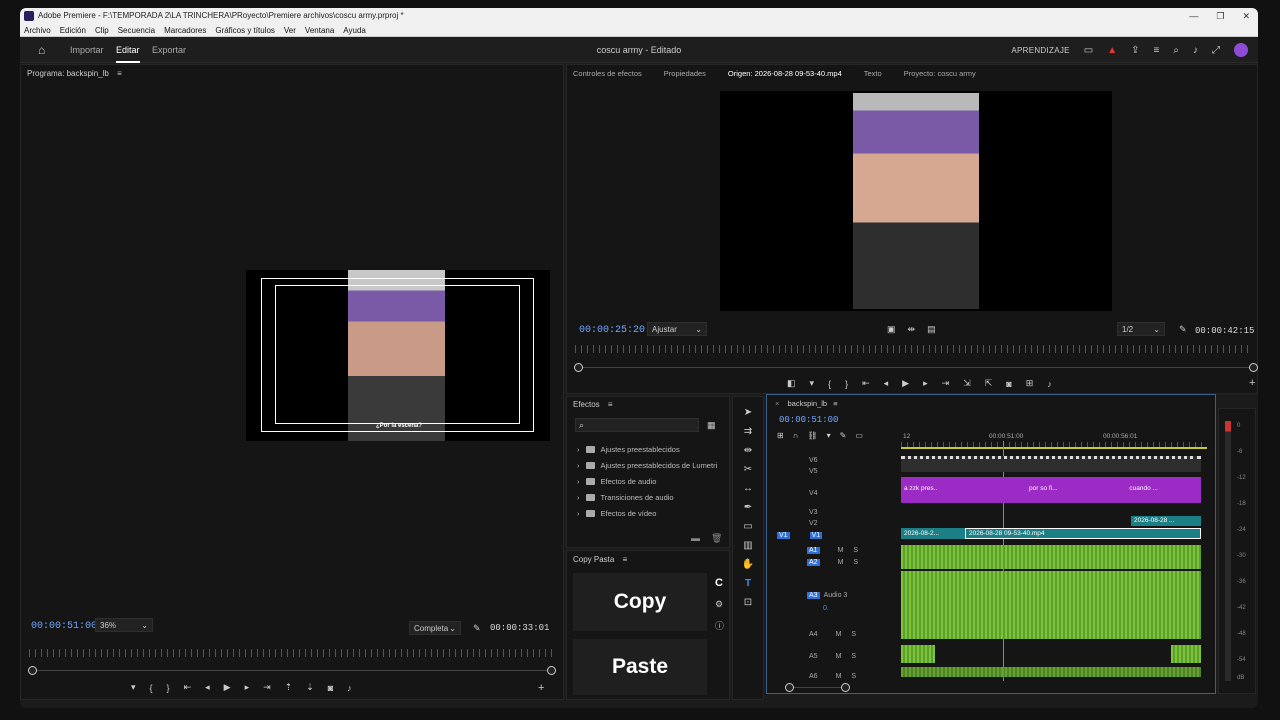 The width and height of the screenshot is (1280, 720). Describe the element at coordinates (435, 628) in the screenshot. I see `program-quality-select: Completa ⌄` at that location.